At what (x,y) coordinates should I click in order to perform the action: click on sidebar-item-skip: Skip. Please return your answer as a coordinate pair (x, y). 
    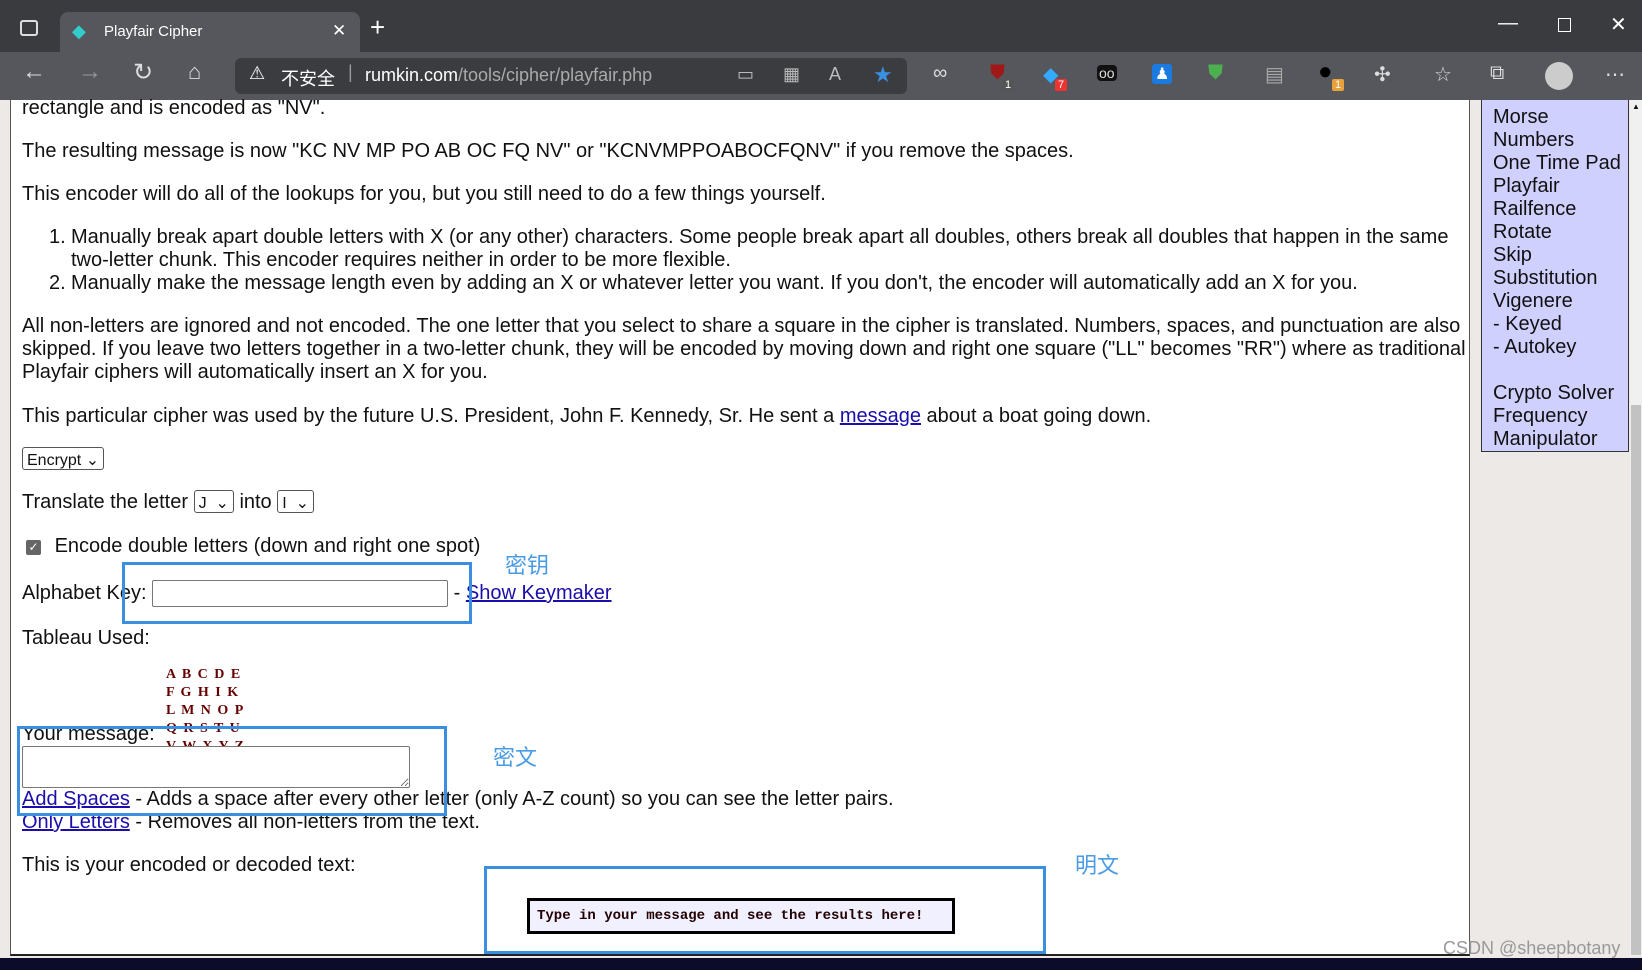
    Looking at the image, I should click on (1560, 255).